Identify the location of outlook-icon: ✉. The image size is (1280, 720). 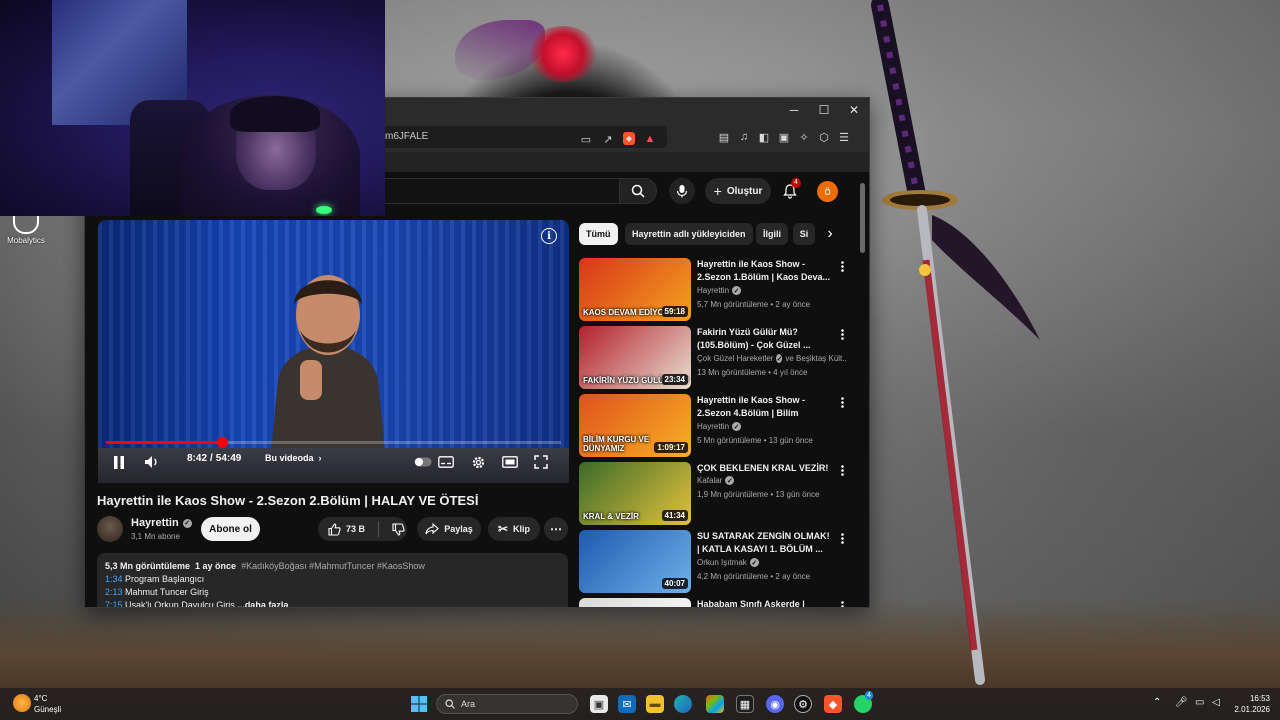
(627, 704).